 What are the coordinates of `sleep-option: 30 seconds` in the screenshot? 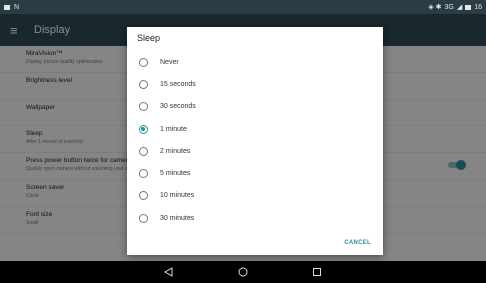 It's located at (255, 107).